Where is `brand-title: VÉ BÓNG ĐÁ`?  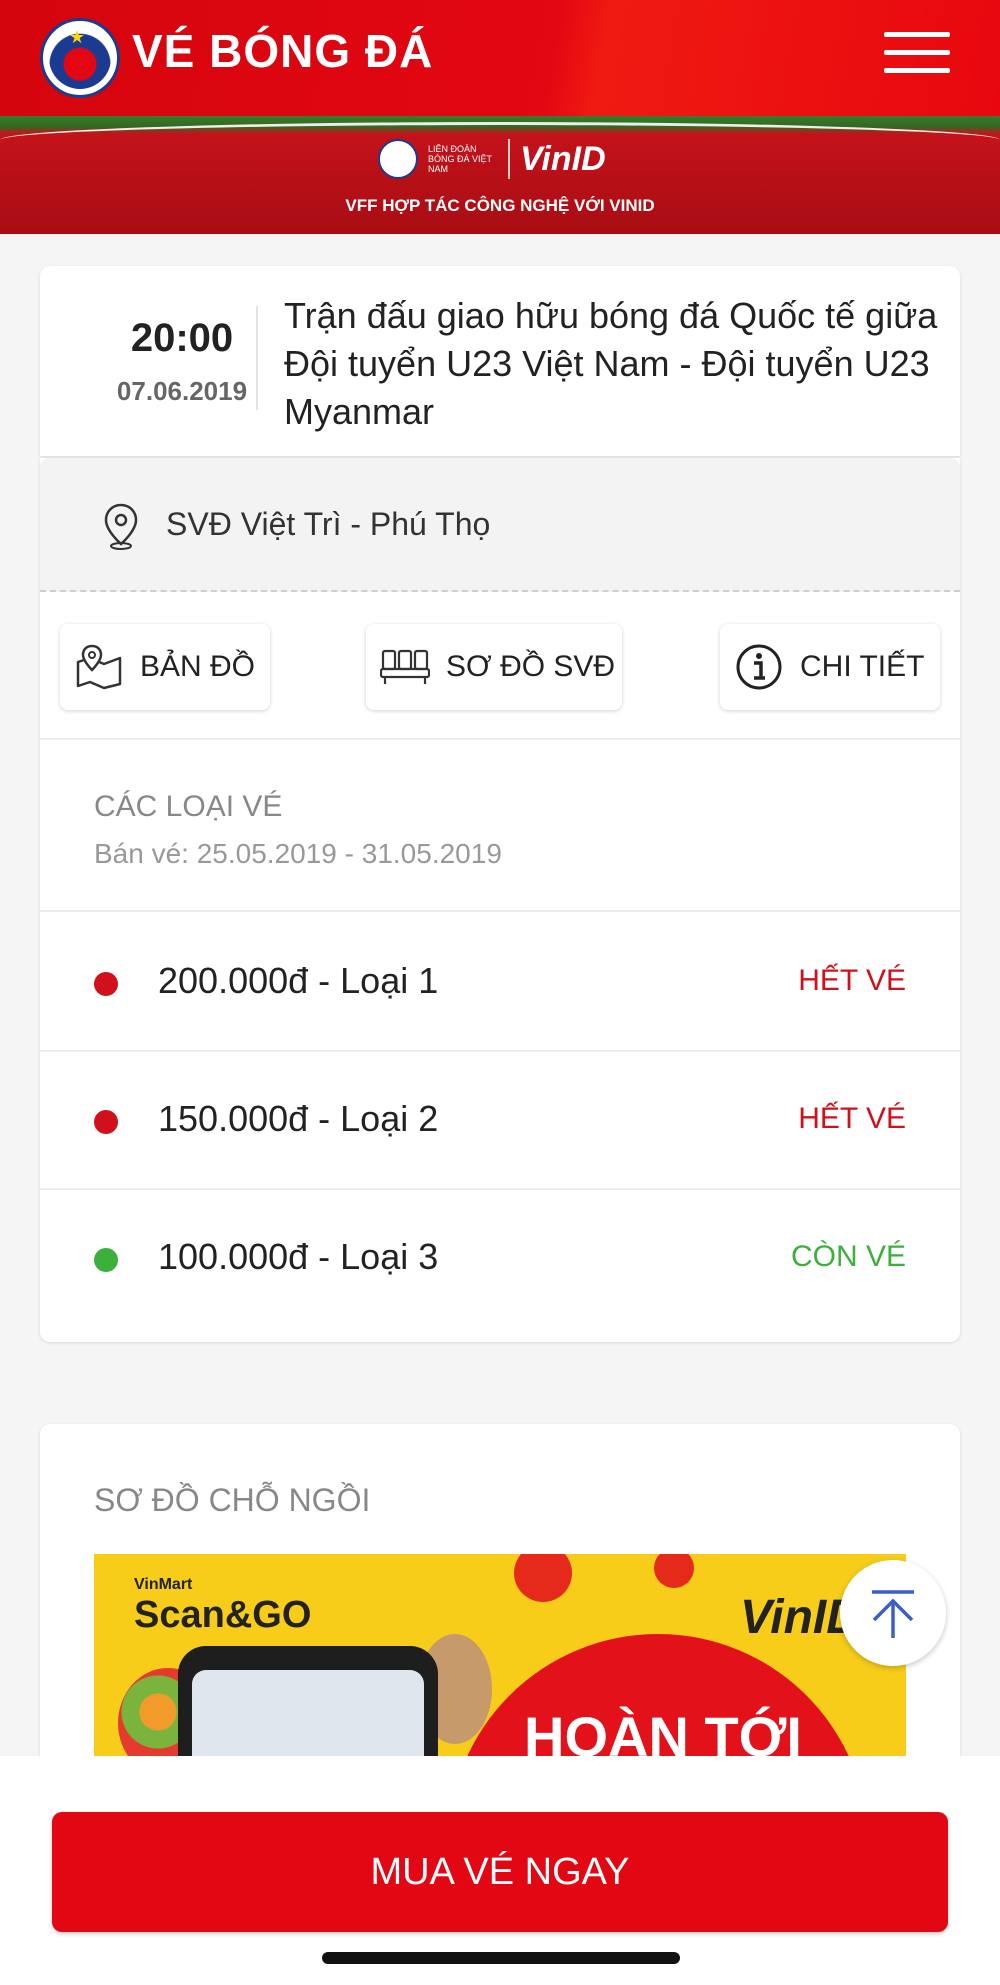 brand-title: VÉ BÓNG ĐÁ is located at coordinates (283, 51).